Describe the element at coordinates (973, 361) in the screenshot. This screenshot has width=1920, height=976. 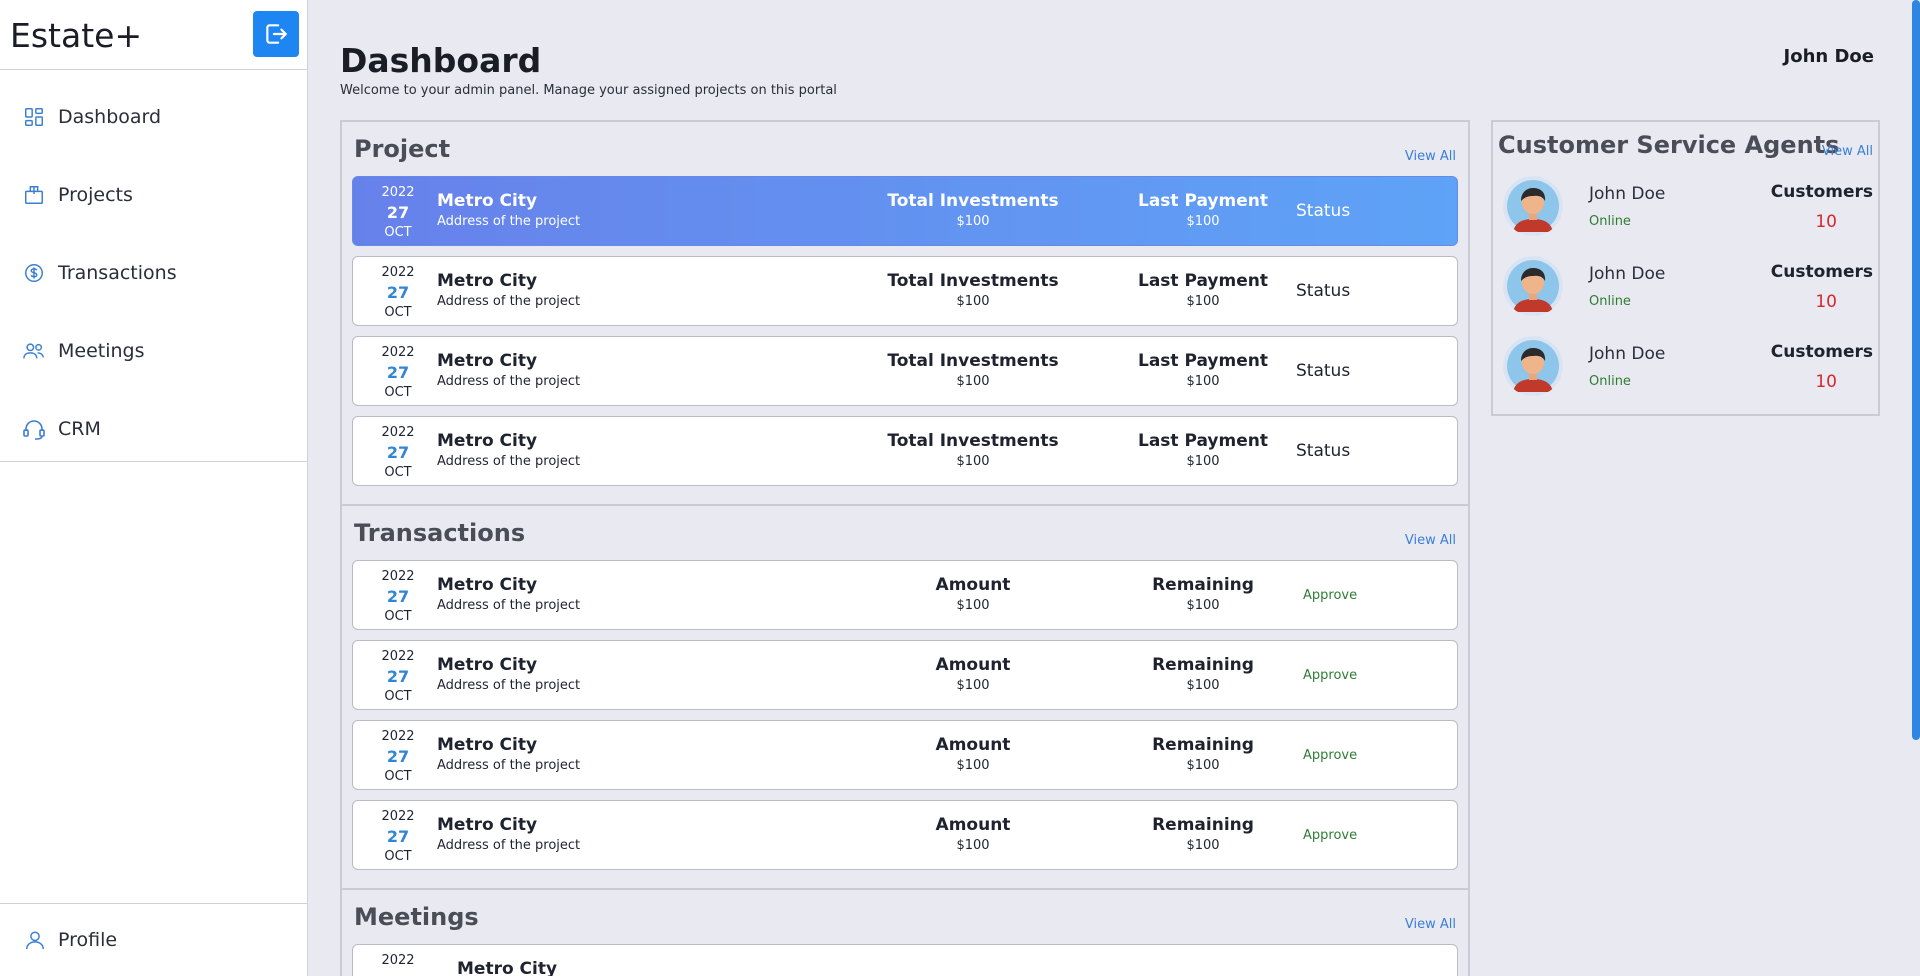
I see `total-investments-label: Total Investments` at that location.